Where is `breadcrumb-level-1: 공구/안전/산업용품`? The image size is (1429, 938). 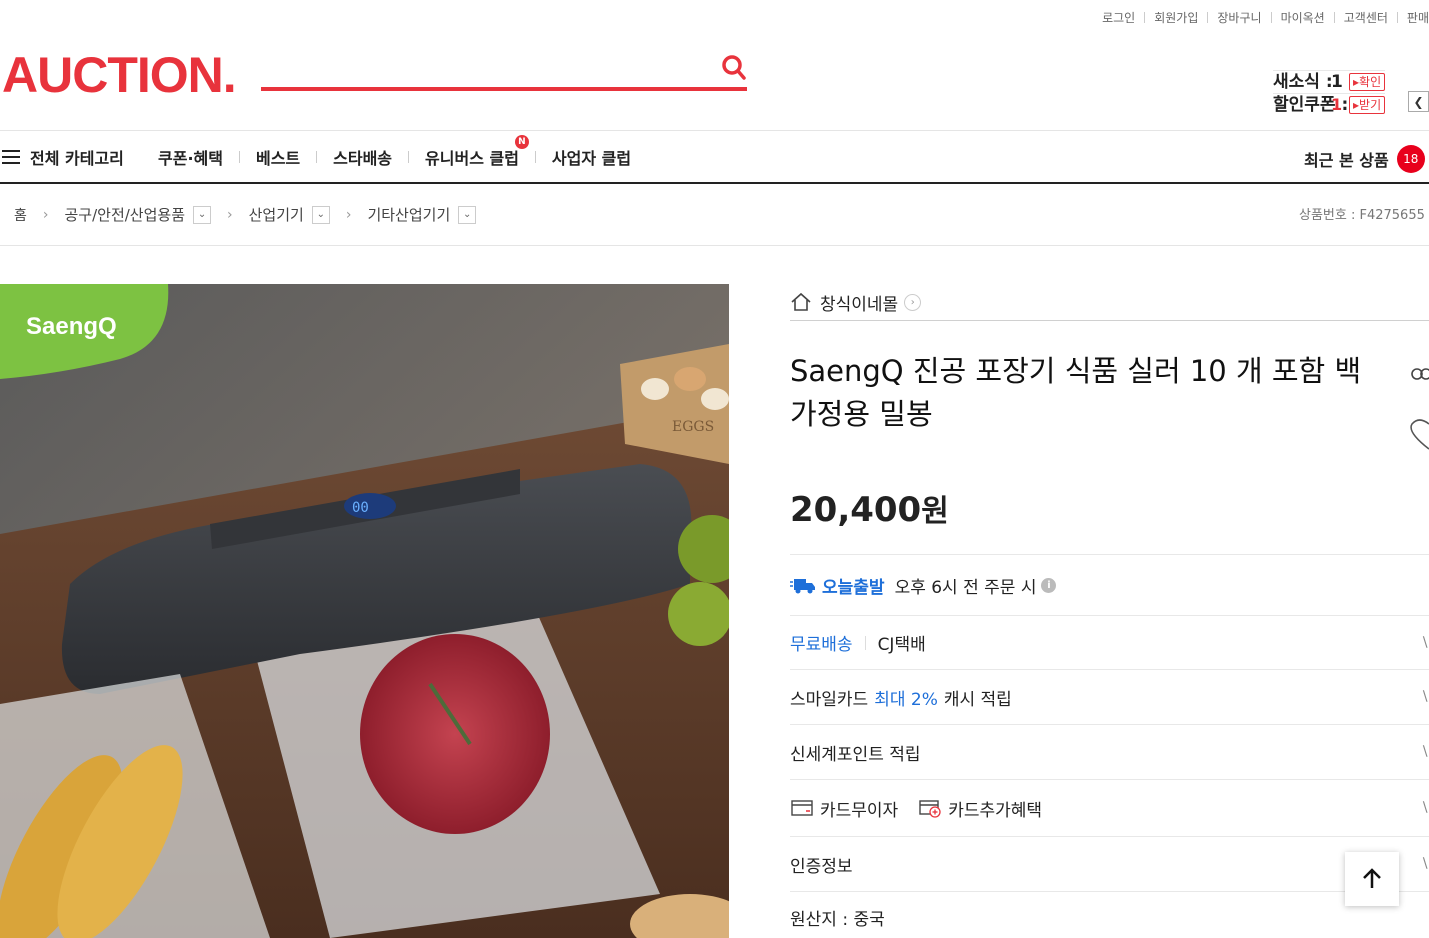 breadcrumb-level-1: 공구/안전/산업용품 is located at coordinates (125, 214).